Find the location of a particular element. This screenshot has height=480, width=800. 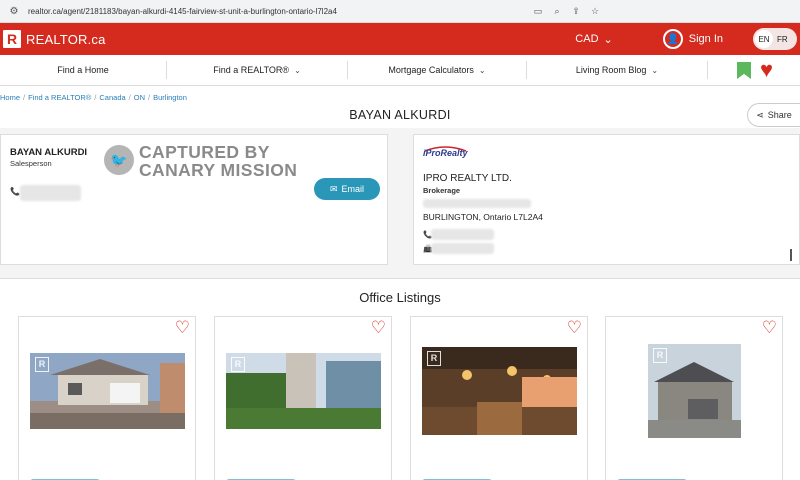

email-label: Email is located at coordinates (353, 189).